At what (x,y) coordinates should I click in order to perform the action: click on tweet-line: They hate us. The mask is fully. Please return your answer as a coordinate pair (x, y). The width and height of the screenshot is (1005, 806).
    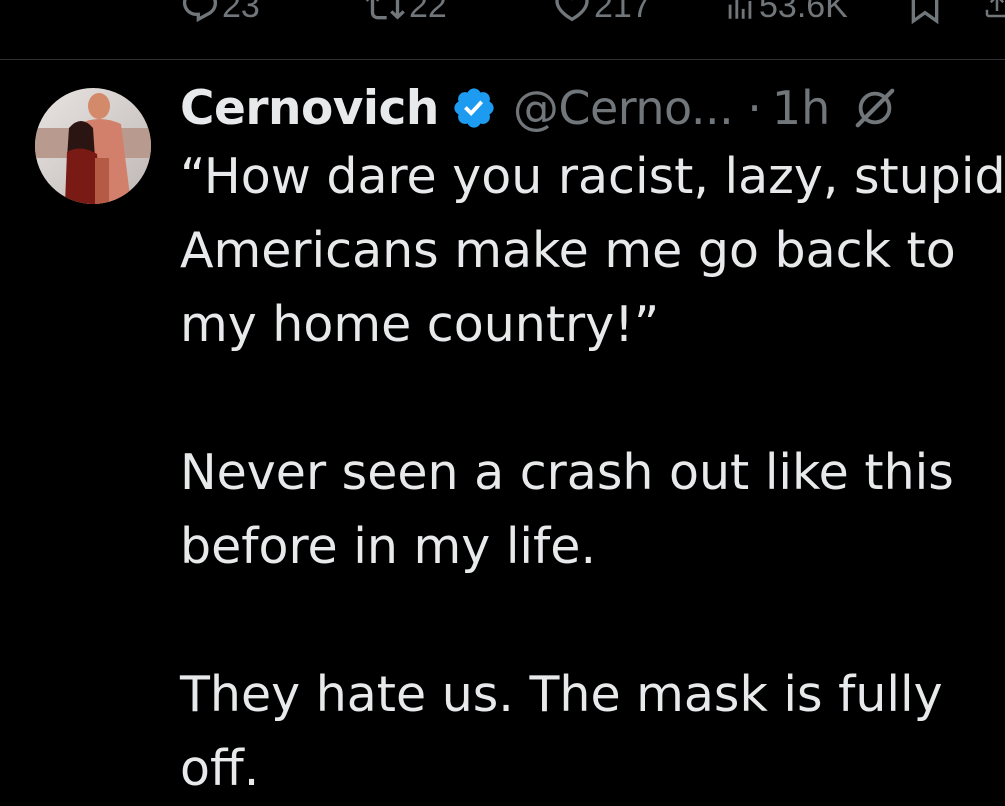
    Looking at the image, I should click on (561, 694).